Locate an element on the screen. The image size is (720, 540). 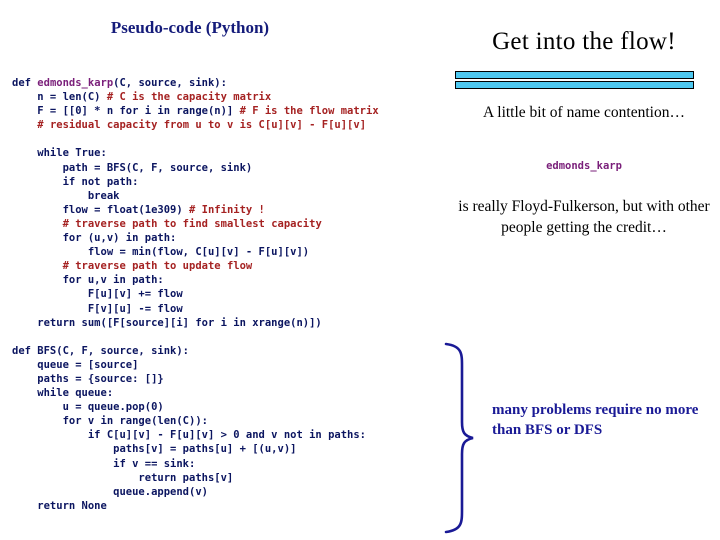
code-text: while queue: is located at coordinates (63, 393).